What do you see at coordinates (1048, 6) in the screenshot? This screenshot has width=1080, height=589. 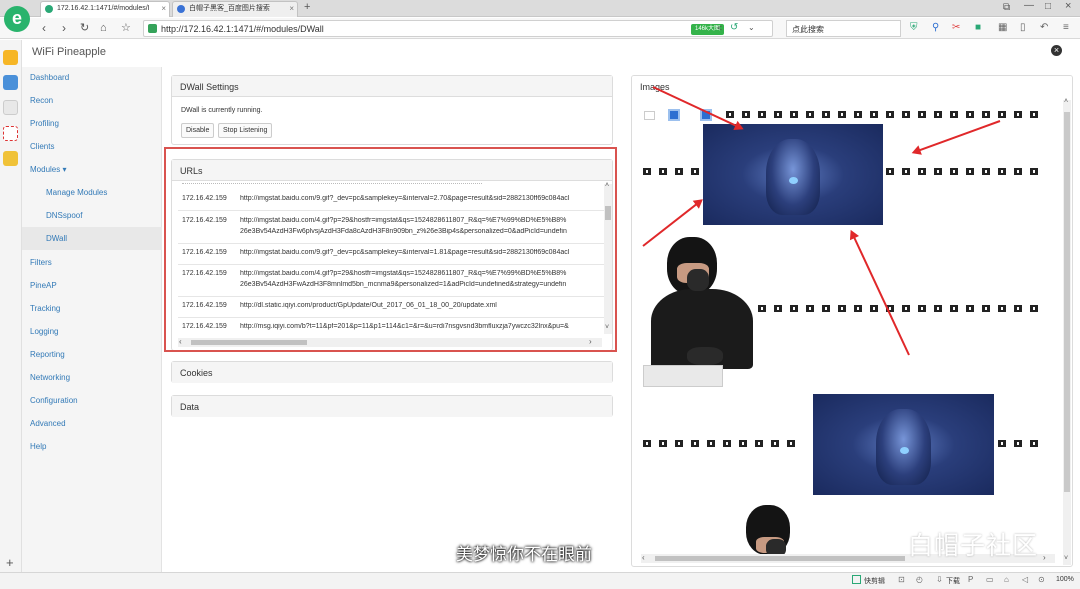 I see `window-maximize-icon: □` at bounding box center [1048, 6].